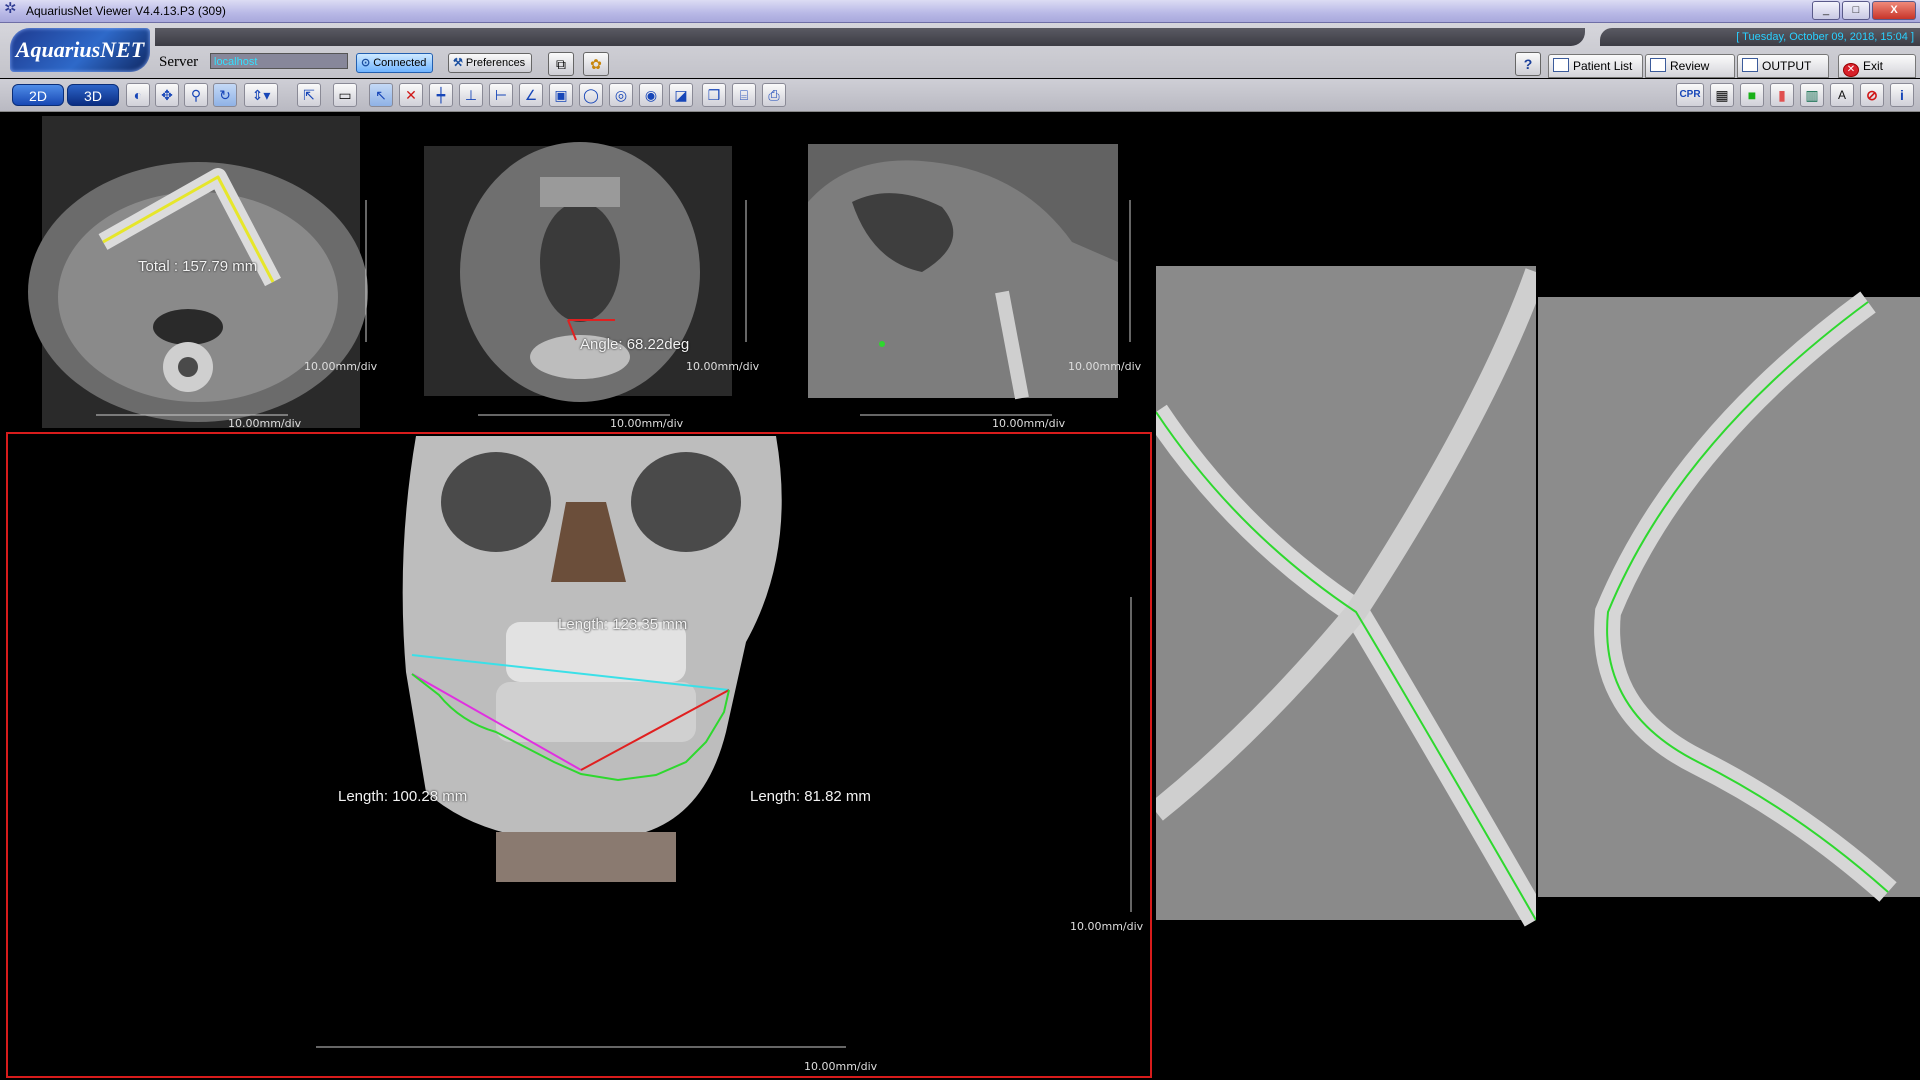 Image resolution: width=1920 pixels, height=1080 pixels. Describe the element at coordinates (969, 280) in the screenshot. I see `sagittal-image` at that location.